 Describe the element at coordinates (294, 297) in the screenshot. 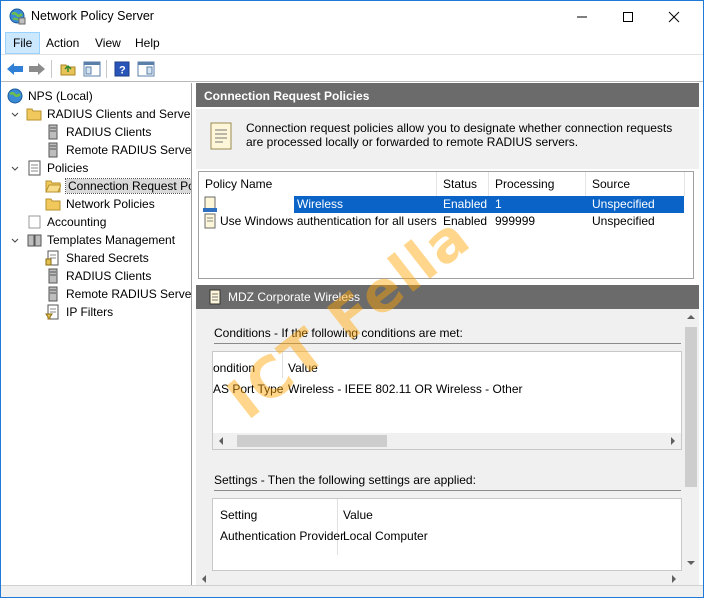

I see `details-title: MDZ Corporate Wireless` at that location.